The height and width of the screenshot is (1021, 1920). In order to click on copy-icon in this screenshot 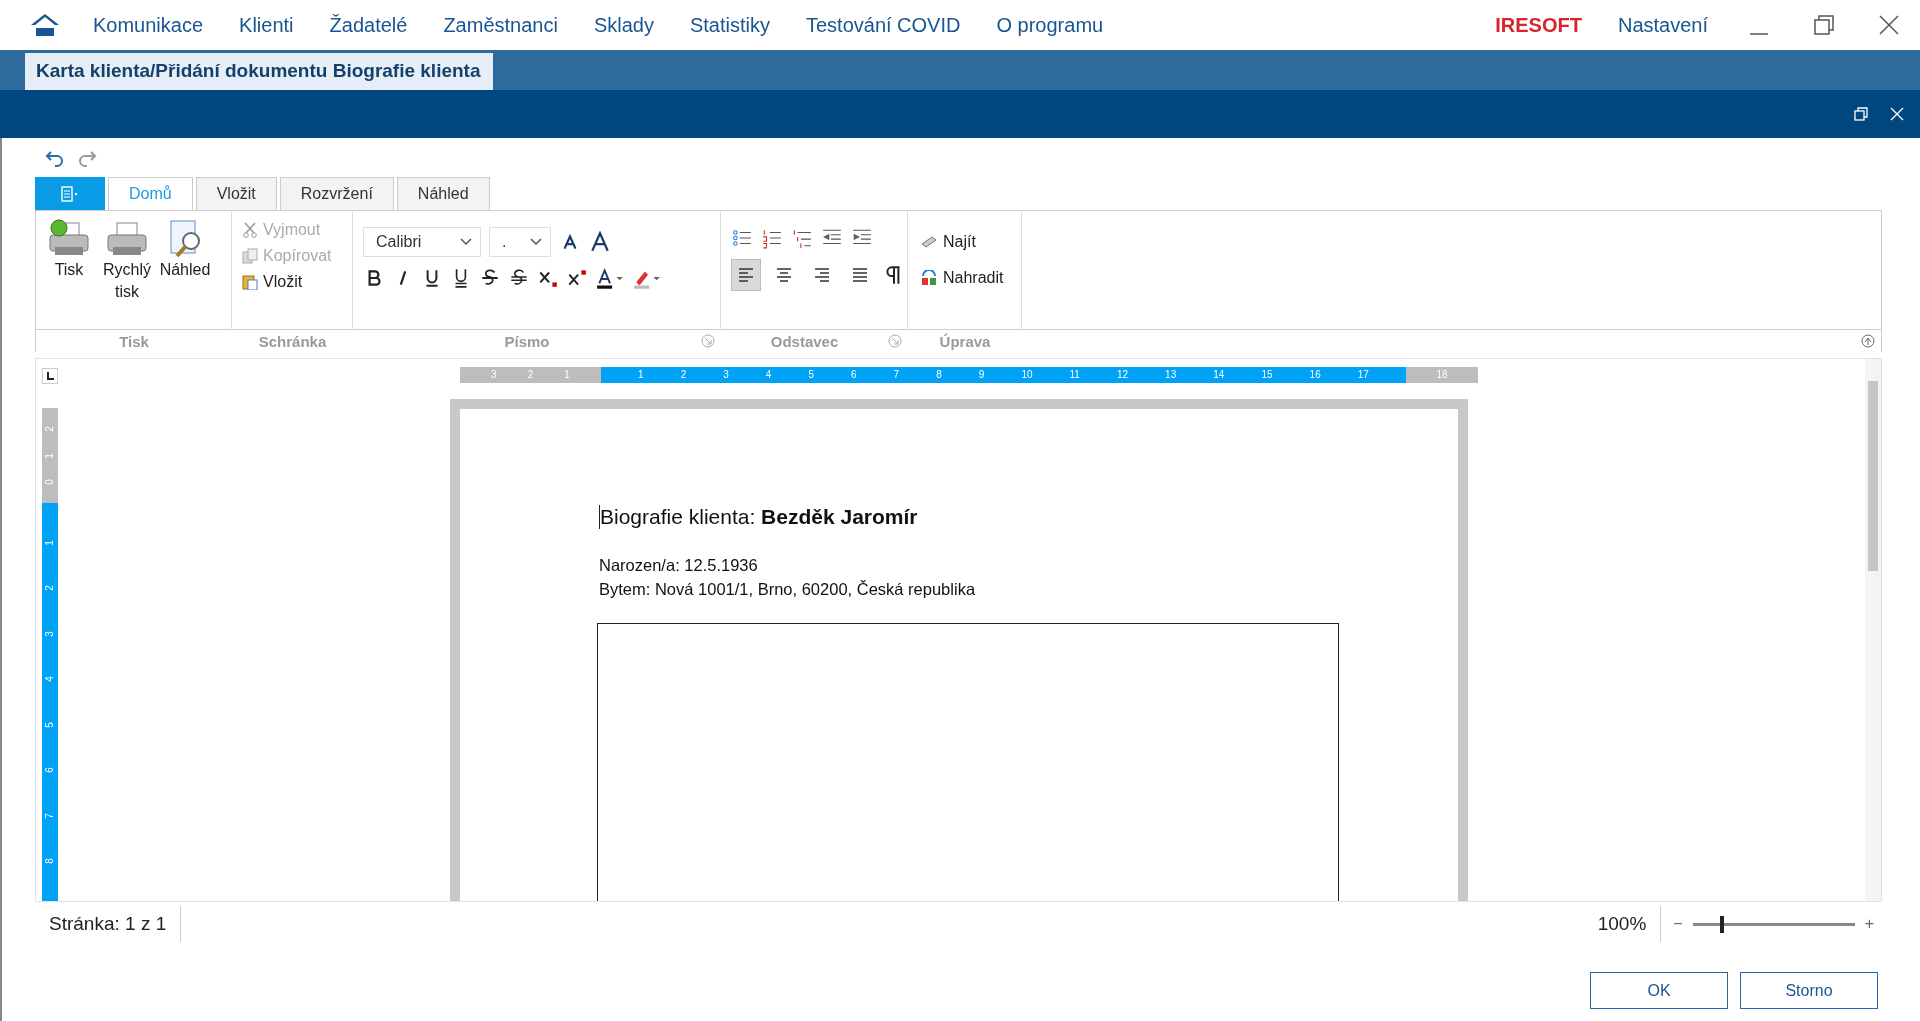, I will do `click(250, 256)`.